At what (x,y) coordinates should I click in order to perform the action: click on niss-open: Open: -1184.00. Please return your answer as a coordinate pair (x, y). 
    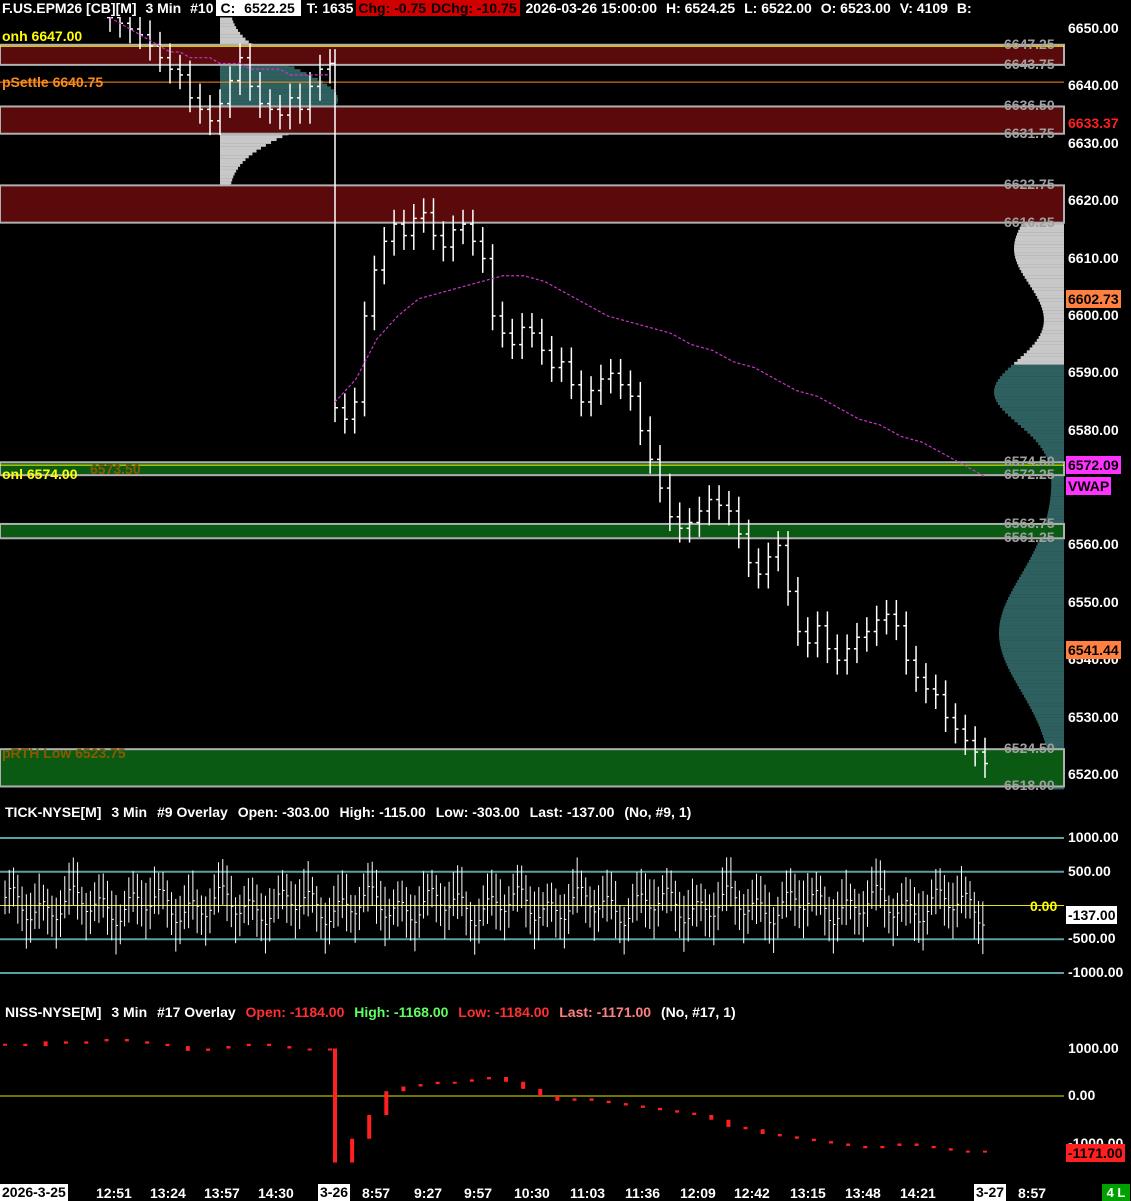
    Looking at the image, I should click on (295, 1012).